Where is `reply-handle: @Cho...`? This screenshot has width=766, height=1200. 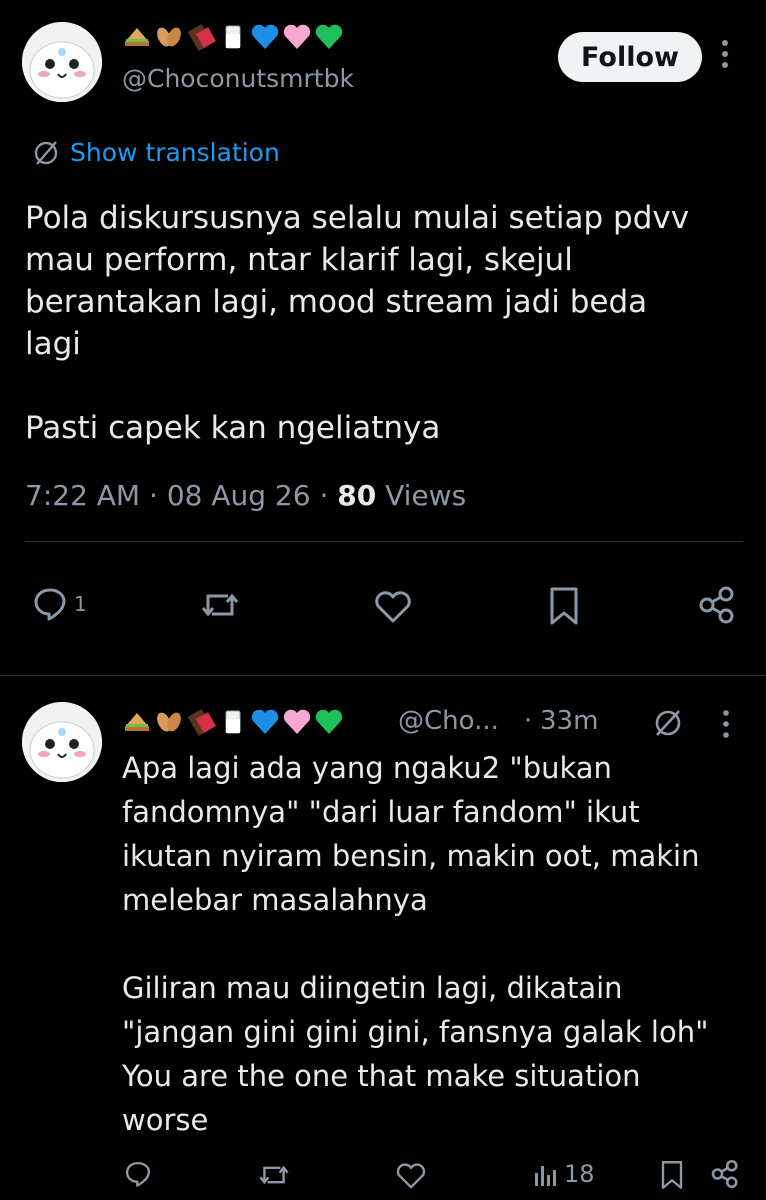 reply-handle: @Cho... is located at coordinates (448, 721).